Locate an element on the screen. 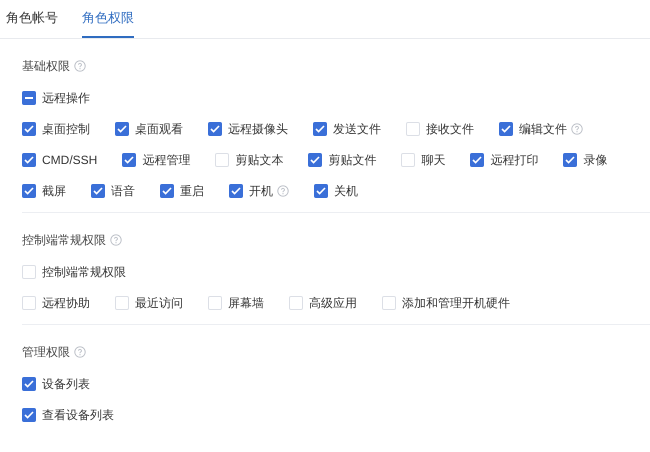  dash-icon is located at coordinates (29, 98).